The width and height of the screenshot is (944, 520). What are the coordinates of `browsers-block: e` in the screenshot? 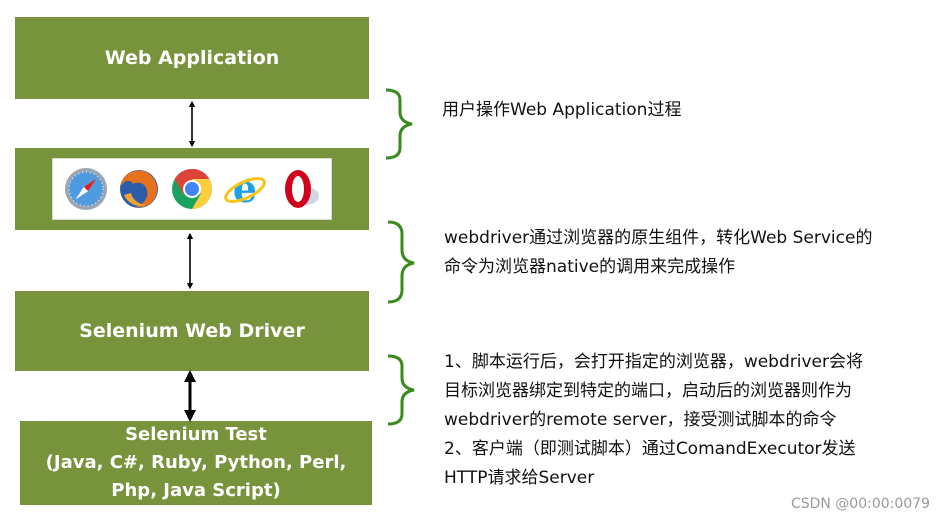 It's located at (192, 189).